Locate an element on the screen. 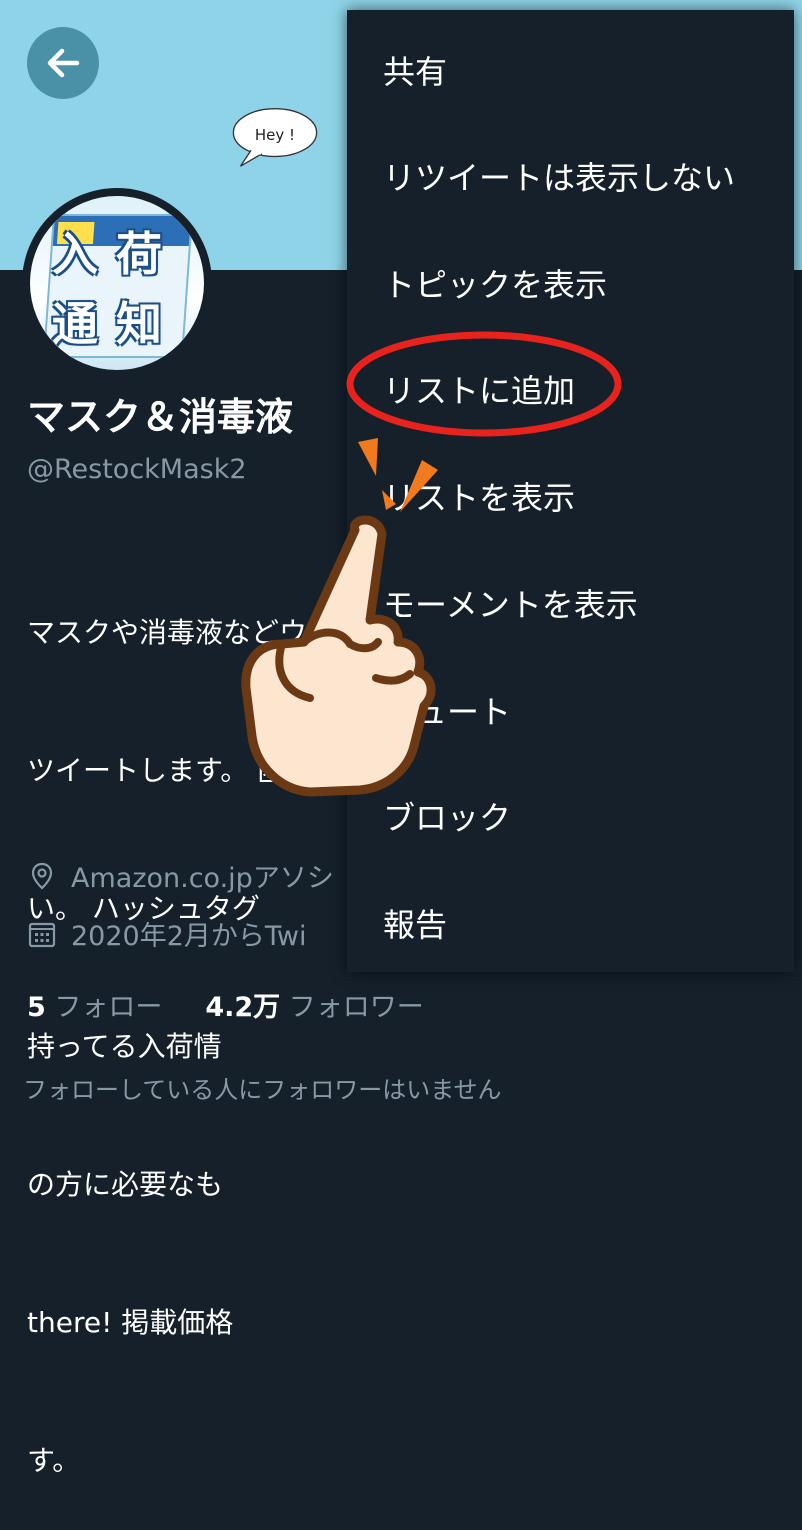  followers-label: フォロワー is located at coordinates (356, 1007).